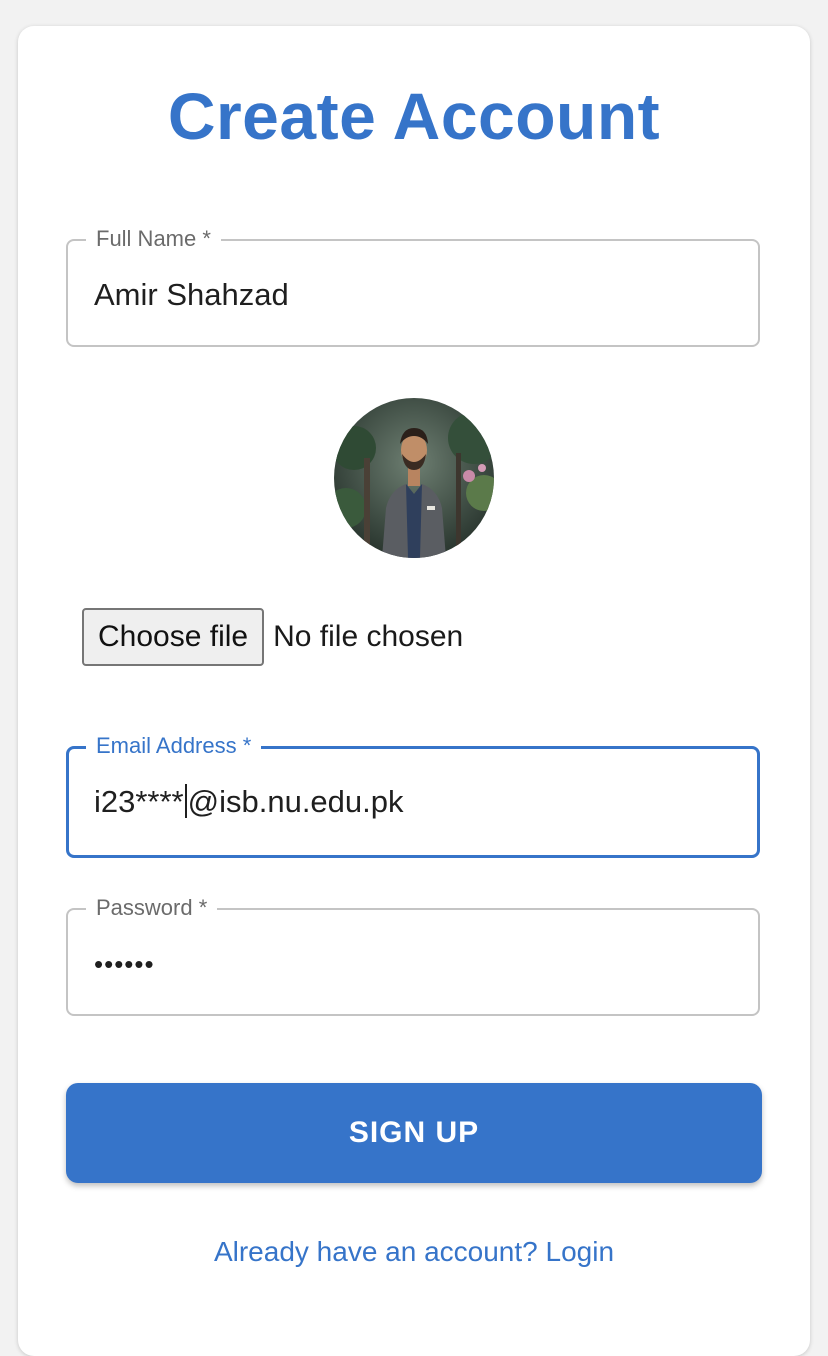 The image size is (828, 1356). Describe the element at coordinates (185, 801) in the screenshot. I see `text-caret` at that location.